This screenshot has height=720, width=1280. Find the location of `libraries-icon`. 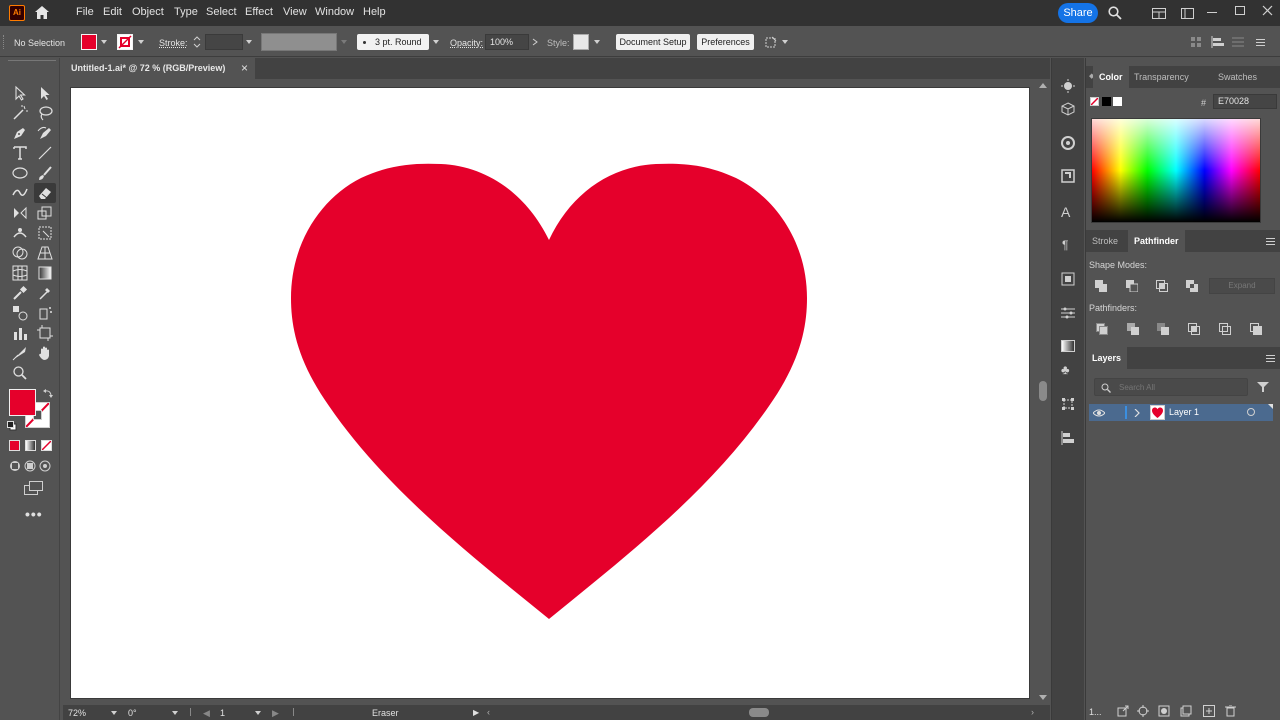

libraries-icon is located at coordinates (1068, 279).